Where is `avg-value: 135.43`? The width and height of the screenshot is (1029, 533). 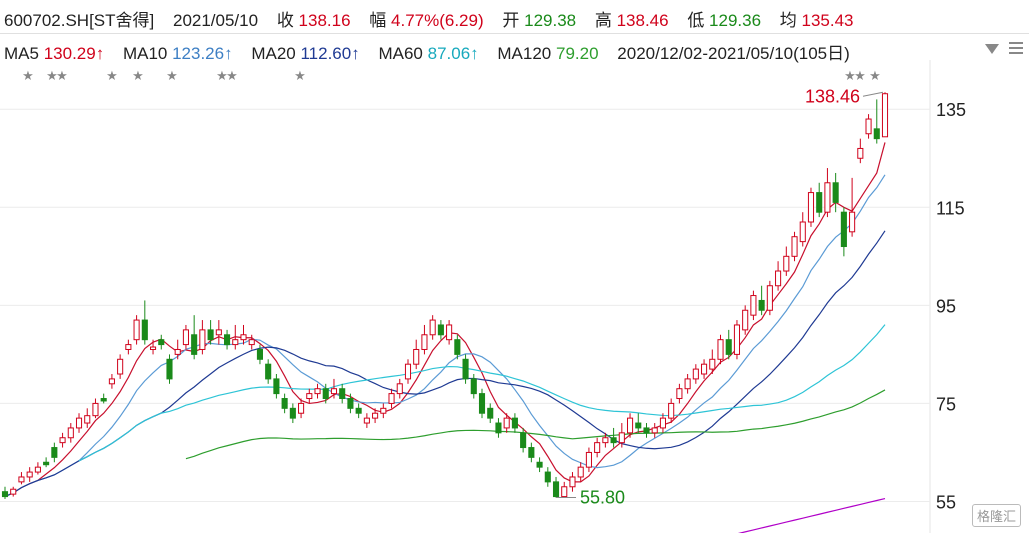
avg-value: 135.43 is located at coordinates (827, 20).